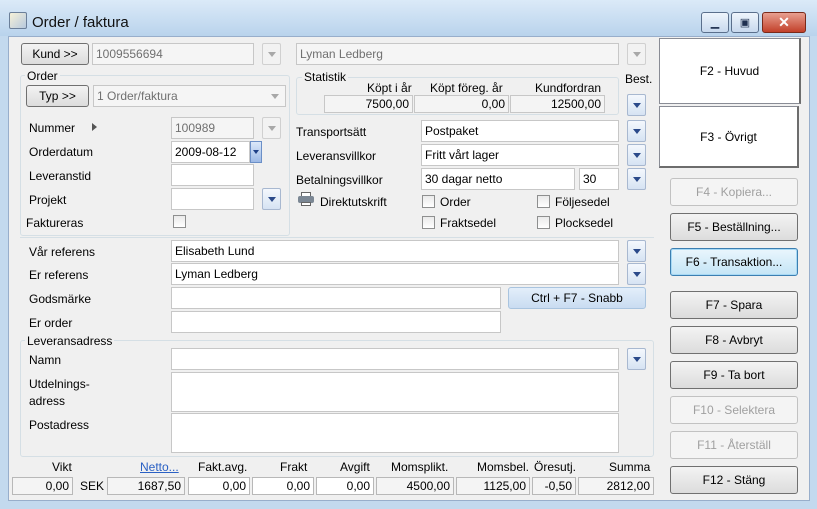  Describe the element at coordinates (336, 298) in the screenshot. I see `goods-mark-field` at that location.